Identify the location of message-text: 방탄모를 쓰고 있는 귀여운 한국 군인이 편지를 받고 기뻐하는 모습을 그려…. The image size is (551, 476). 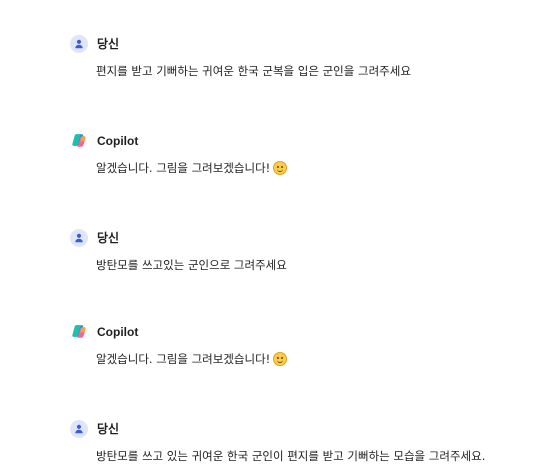
(291, 456).